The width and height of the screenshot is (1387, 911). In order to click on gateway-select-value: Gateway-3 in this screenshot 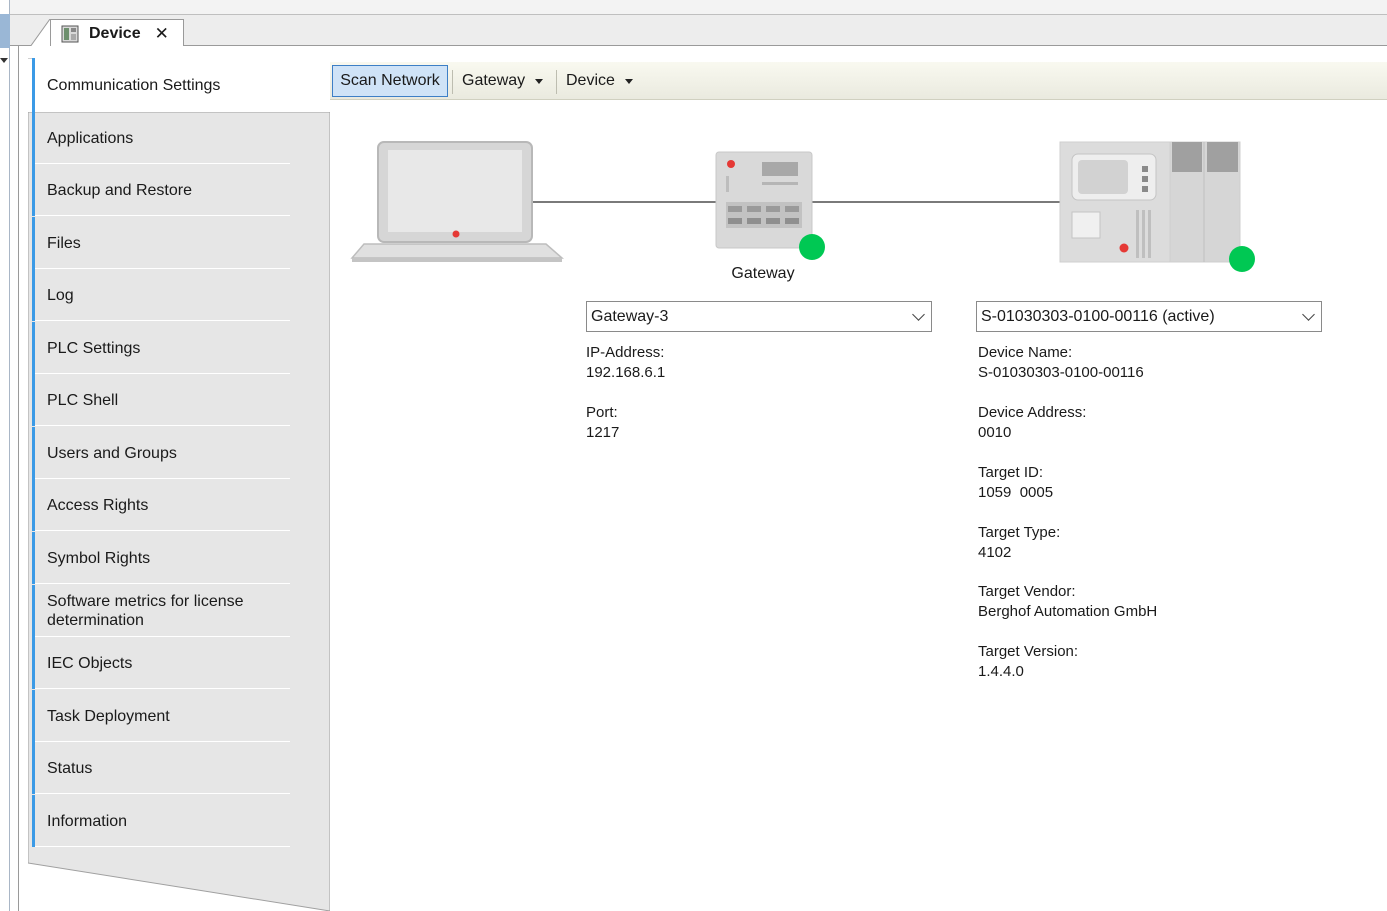, I will do `click(630, 316)`.